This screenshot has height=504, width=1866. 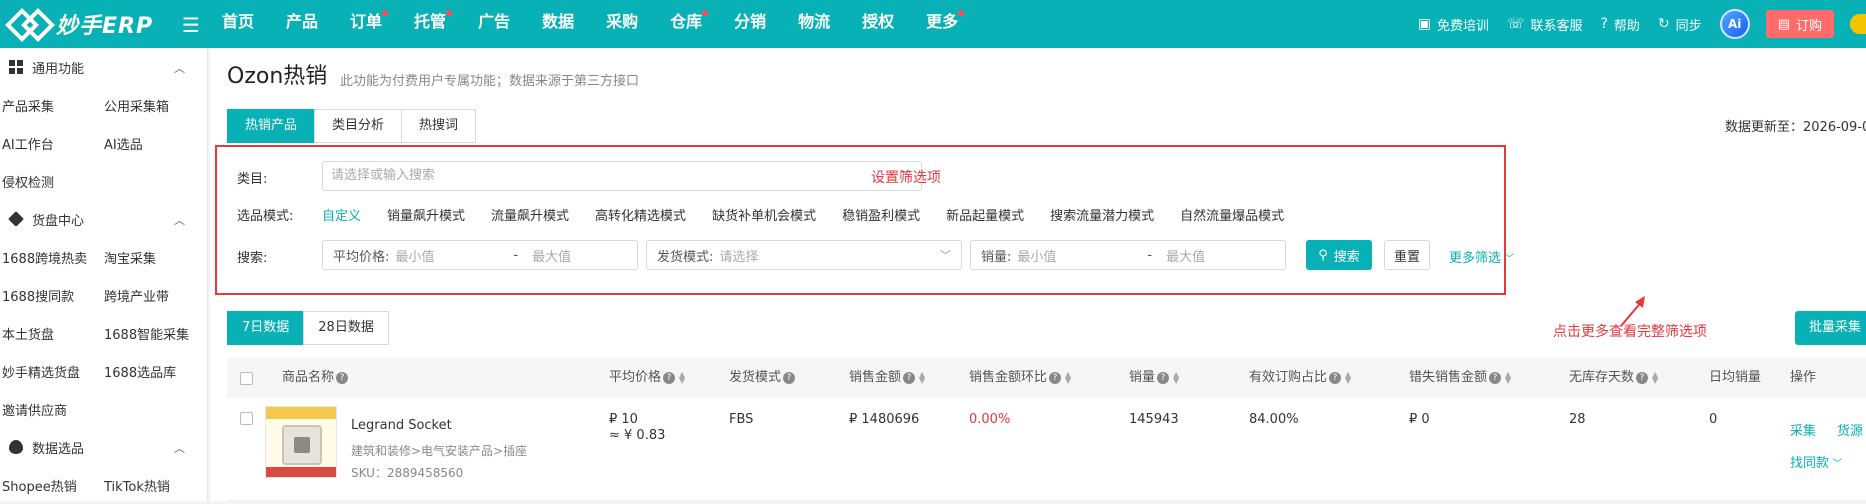 What do you see at coordinates (51, 485) in the screenshot?
I see `sidebar-item-shopee-hot: Shopee热销` at bounding box center [51, 485].